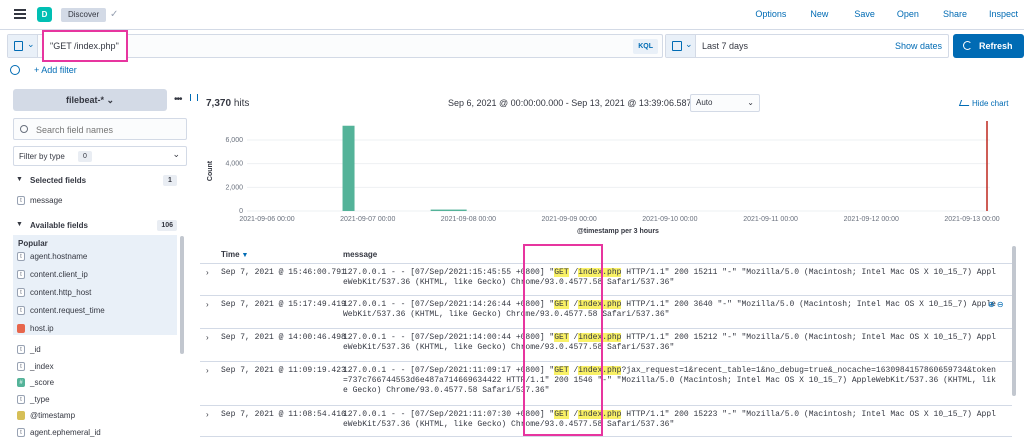  What do you see at coordinates (95, 431) in the screenshot?
I see `field-item-agent-ephemeral-id: t agent.ephemeral_id` at bounding box center [95, 431].